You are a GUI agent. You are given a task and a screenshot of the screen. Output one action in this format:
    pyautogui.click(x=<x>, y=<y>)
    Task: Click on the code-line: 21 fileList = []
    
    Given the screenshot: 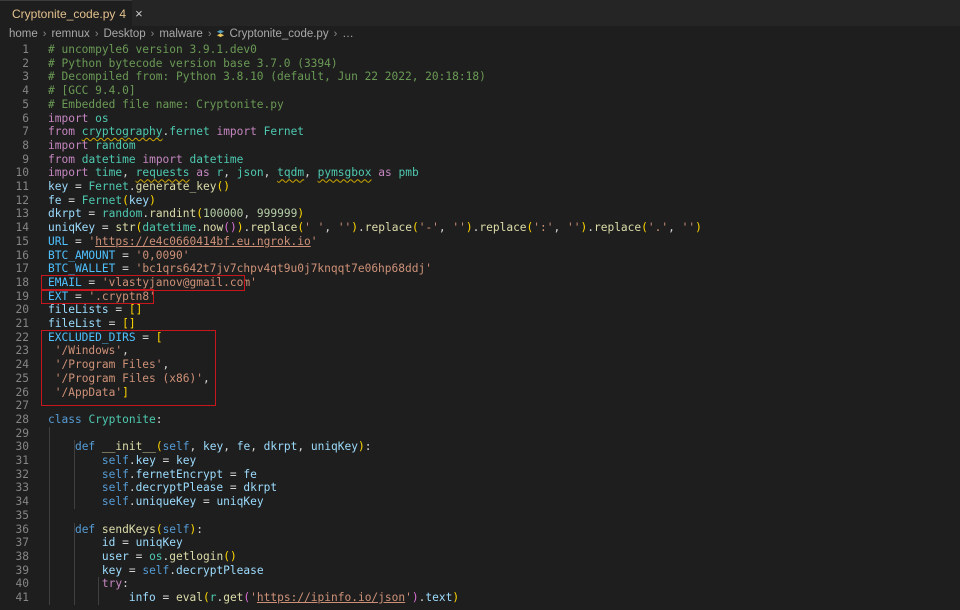 What is the action you would take?
    pyautogui.click(x=480, y=324)
    